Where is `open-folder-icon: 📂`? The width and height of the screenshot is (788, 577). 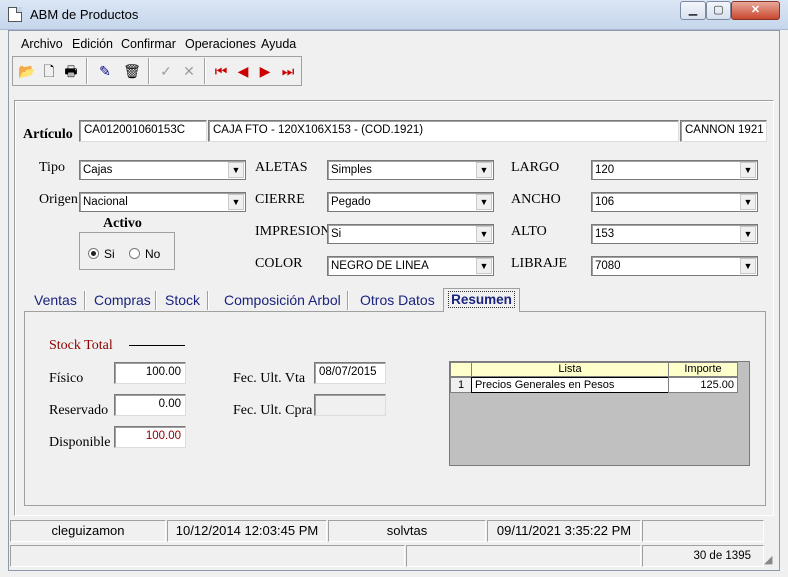 open-folder-icon: 📂 is located at coordinates (27, 71).